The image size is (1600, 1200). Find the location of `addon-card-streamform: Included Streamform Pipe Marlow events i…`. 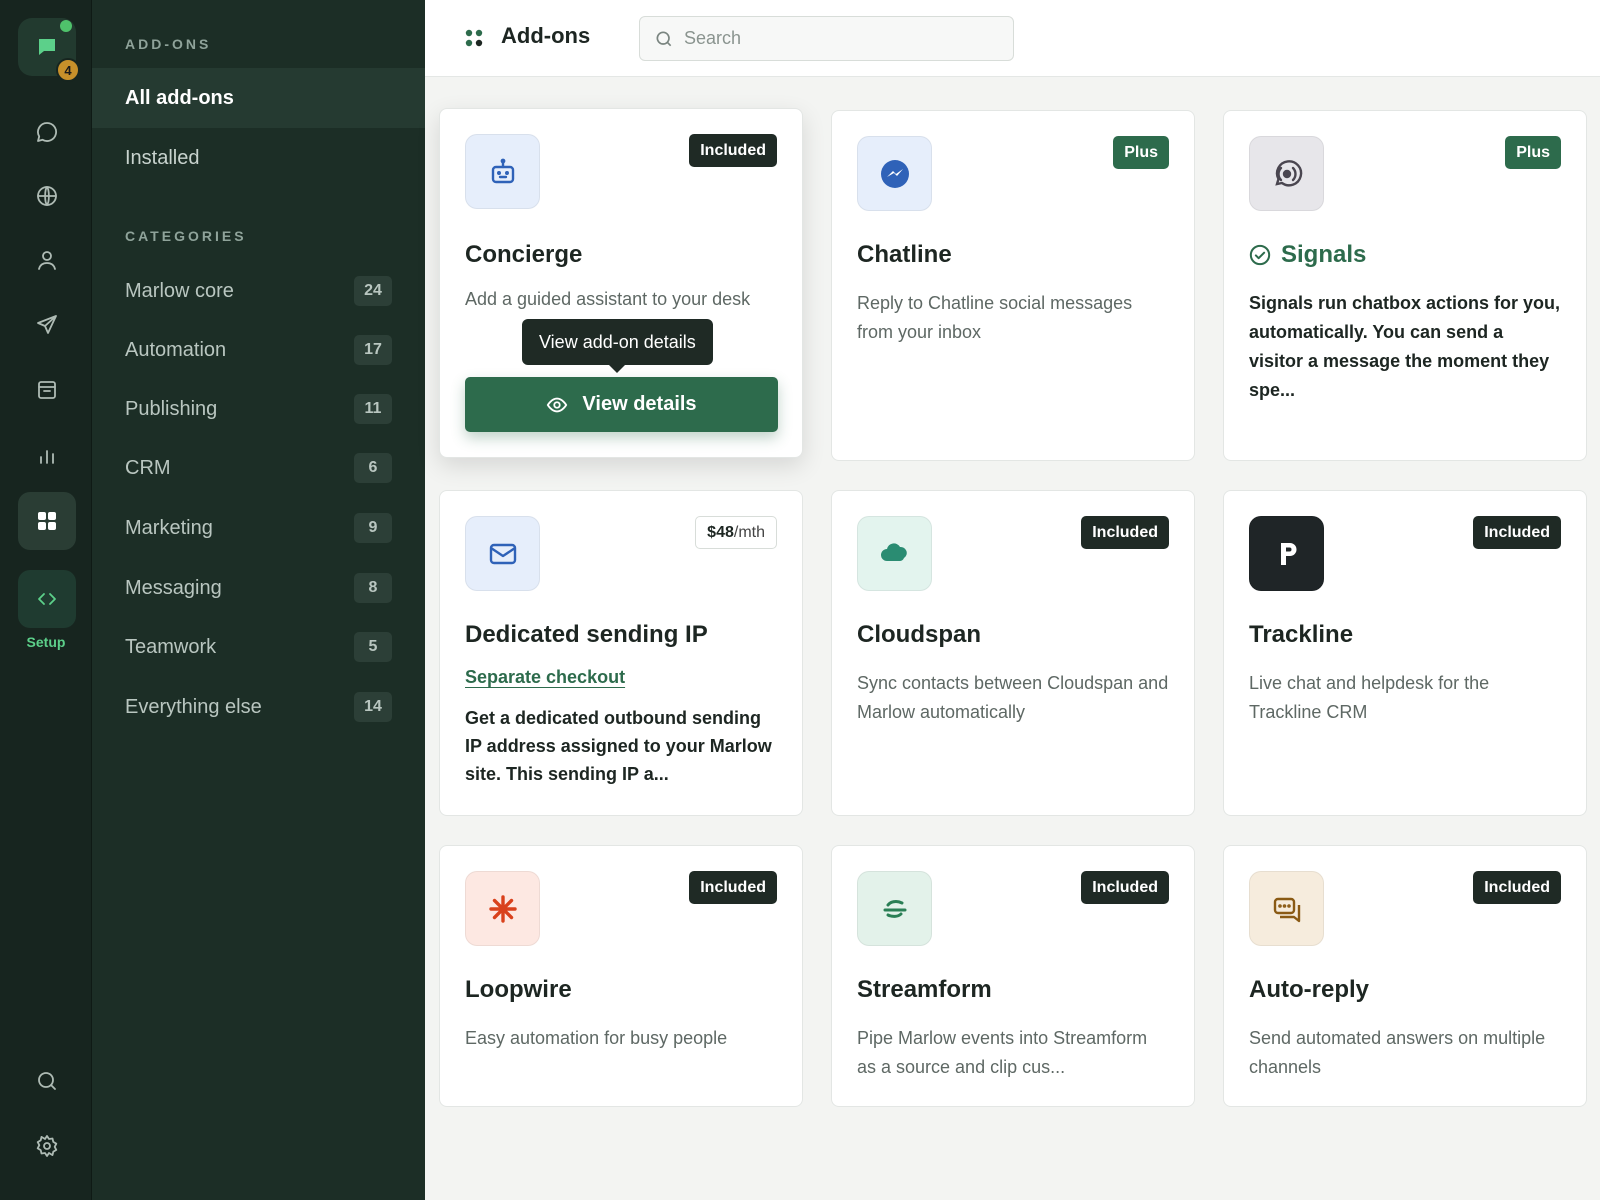

addon-card-streamform: Included Streamform Pipe Marlow events i… is located at coordinates (1013, 976).